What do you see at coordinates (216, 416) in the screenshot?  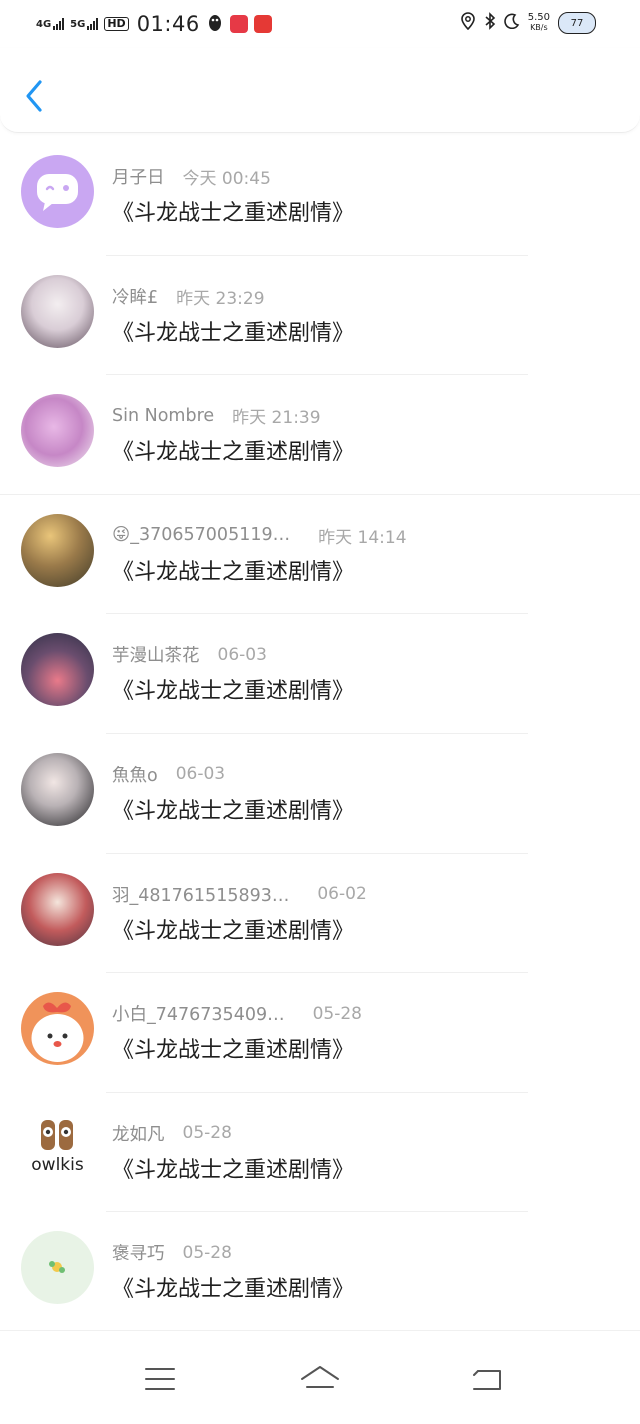 I see `name-row: Sin Nombre 昨天 21:39` at bounding box center [216, 416].